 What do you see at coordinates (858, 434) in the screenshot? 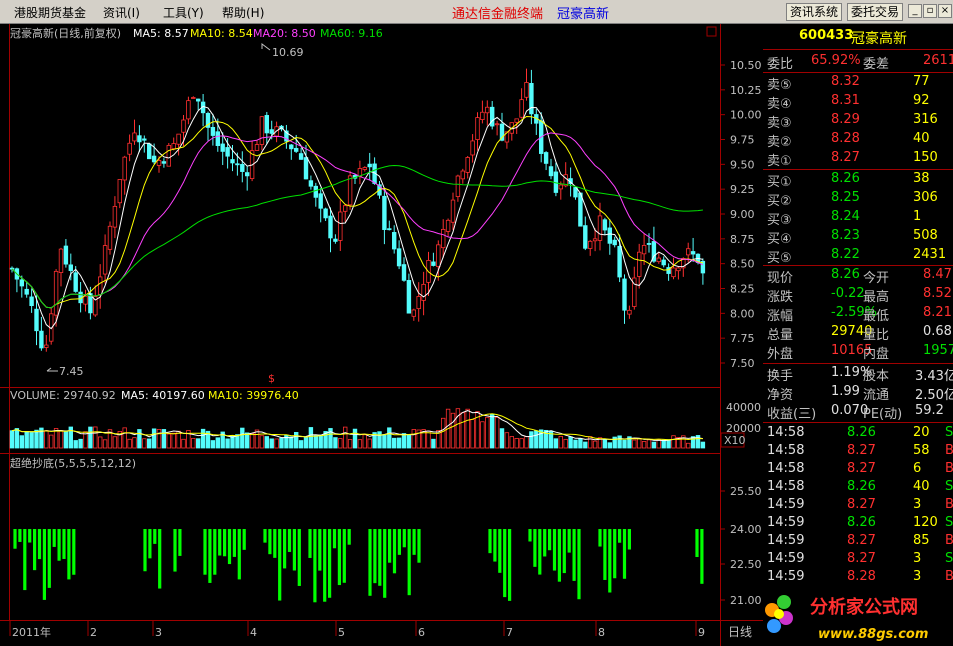
I see `tick-row: 14:58 8.26 20 S` at bounding box center [858, 434].